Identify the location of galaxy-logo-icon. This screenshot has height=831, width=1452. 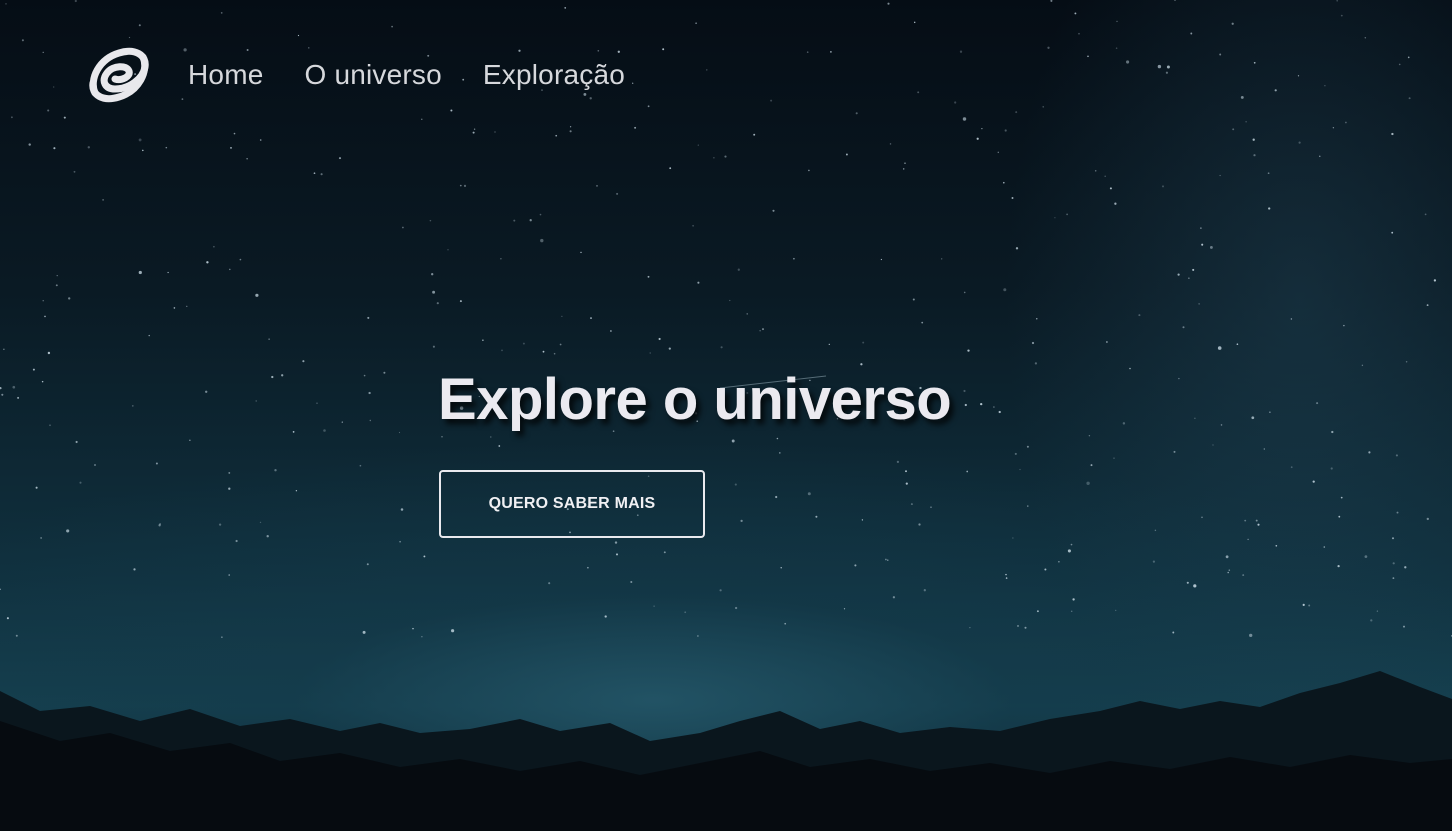
(119, 75).